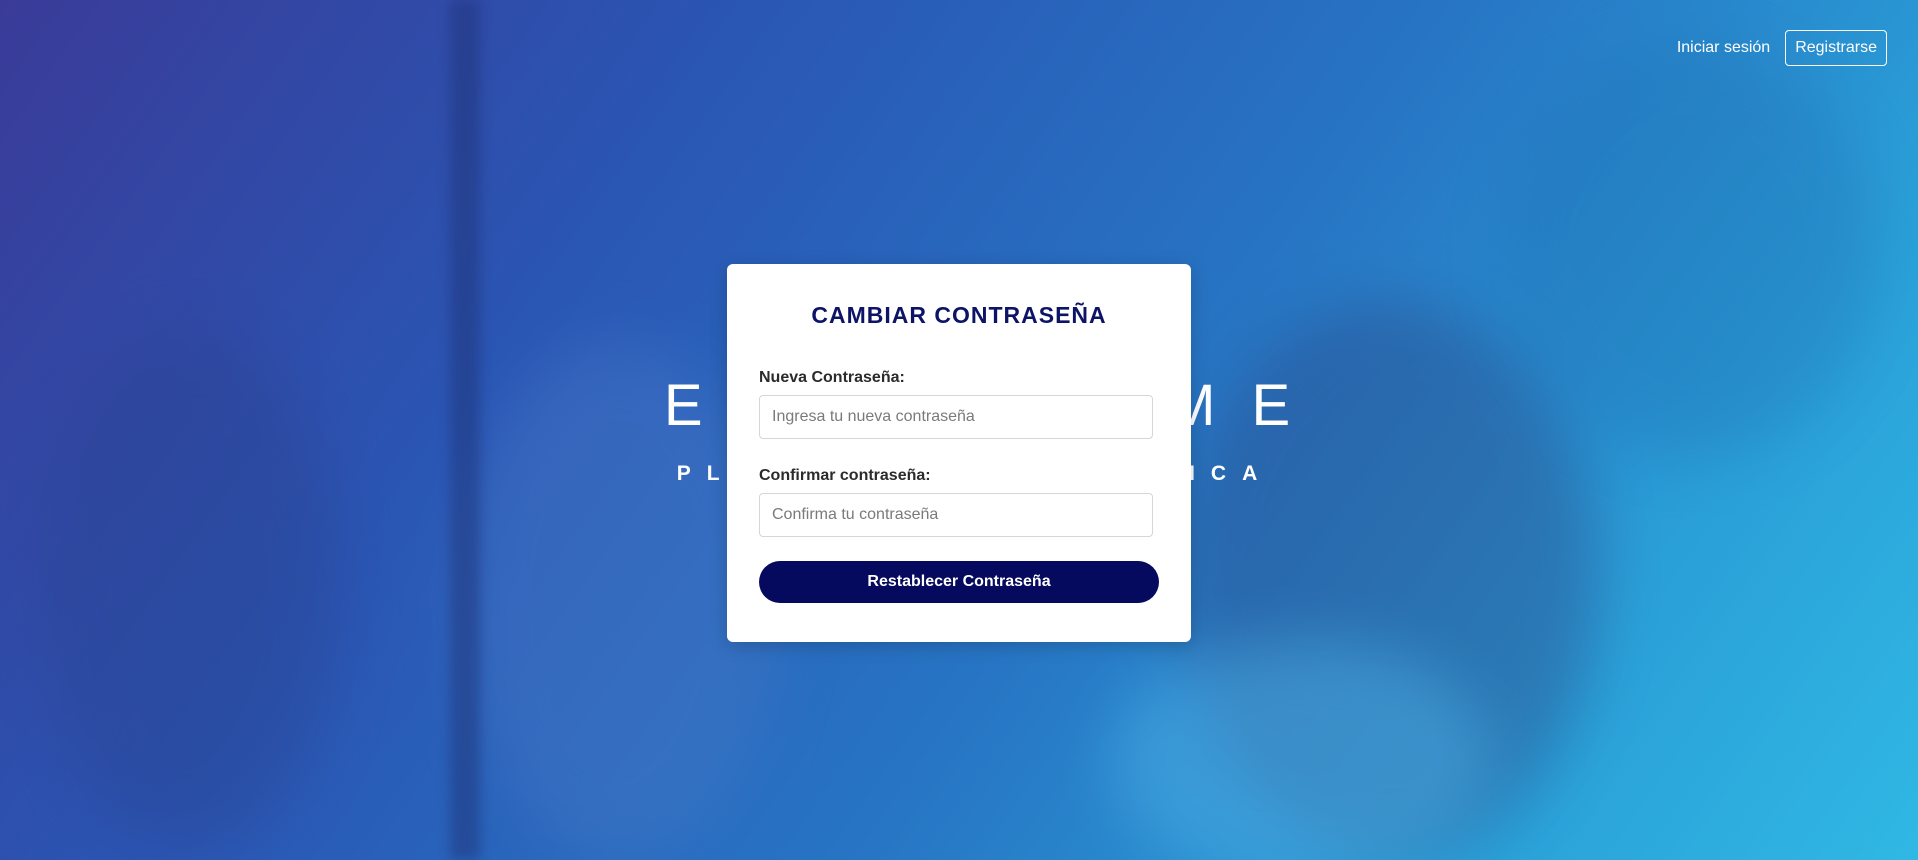 The width and height of the screenshot is (1918, 860). Describe the element at coordinates (845, 475) in the screenshot. I see `confirm-password-label: Confirmar contraseña:` at that location.